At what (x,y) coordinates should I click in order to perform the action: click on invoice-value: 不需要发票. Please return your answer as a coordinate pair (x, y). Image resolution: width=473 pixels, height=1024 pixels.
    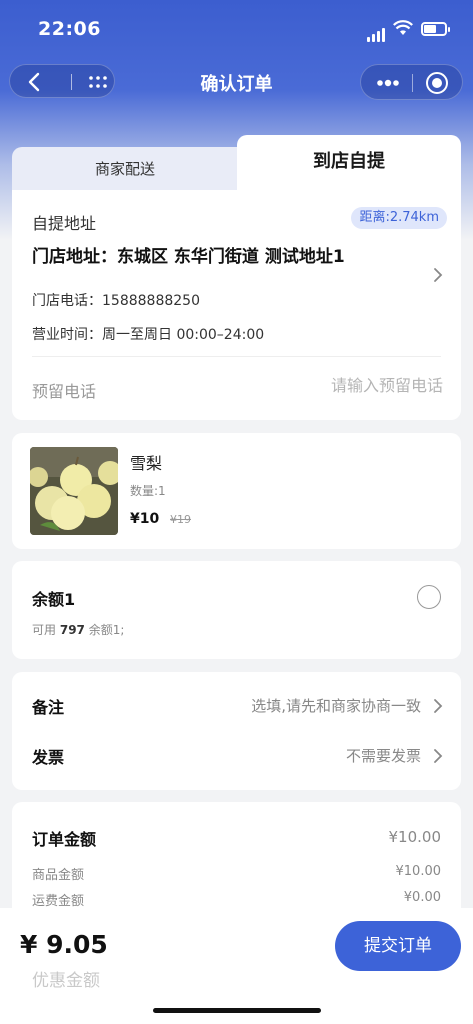
    Looking at the image, I should click on (383, 756).